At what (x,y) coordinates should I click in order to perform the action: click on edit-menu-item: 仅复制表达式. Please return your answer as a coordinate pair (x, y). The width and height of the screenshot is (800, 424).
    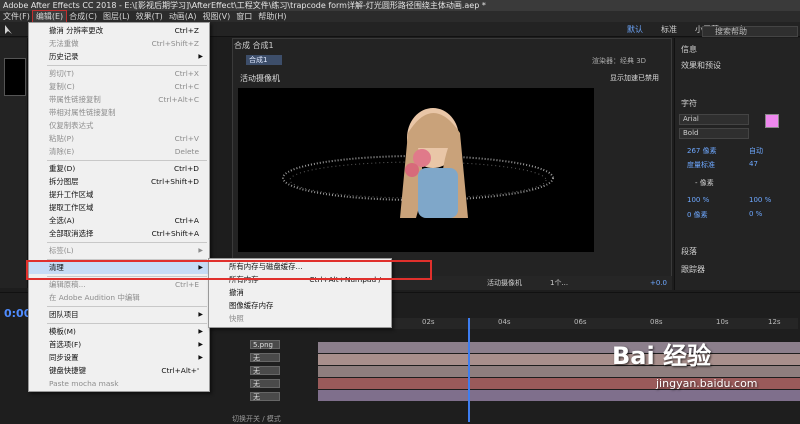
    Looking at the image, I should click on (119, 126).